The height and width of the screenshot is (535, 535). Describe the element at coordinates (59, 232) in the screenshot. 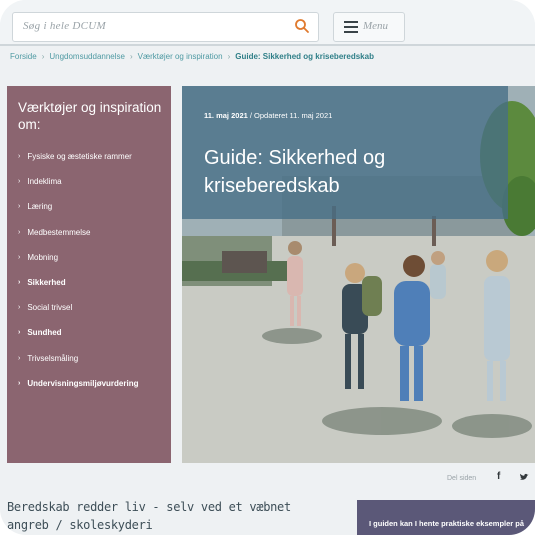

I see `sidebar-item-label: Medbestemmelse` at that location.